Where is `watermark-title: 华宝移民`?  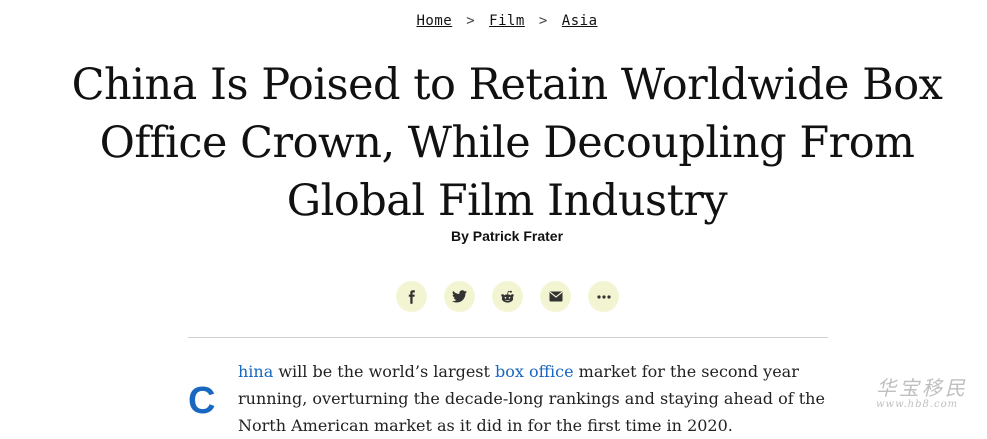
watermark-title: 华宝移民 is located at coordinates (922, 388).